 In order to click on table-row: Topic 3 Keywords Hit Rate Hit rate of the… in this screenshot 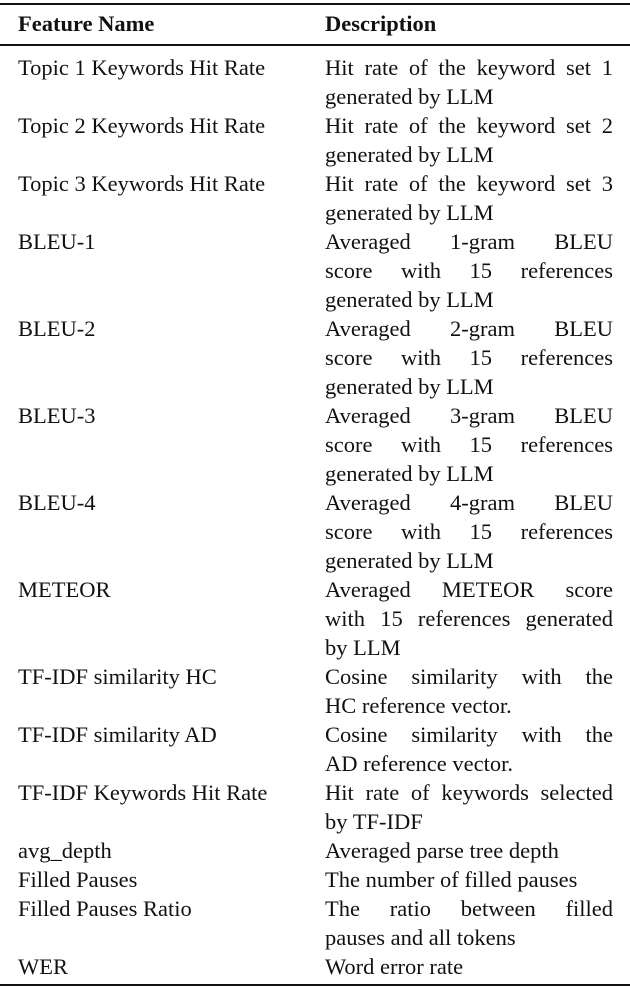, I will do `click(315, 198)`.